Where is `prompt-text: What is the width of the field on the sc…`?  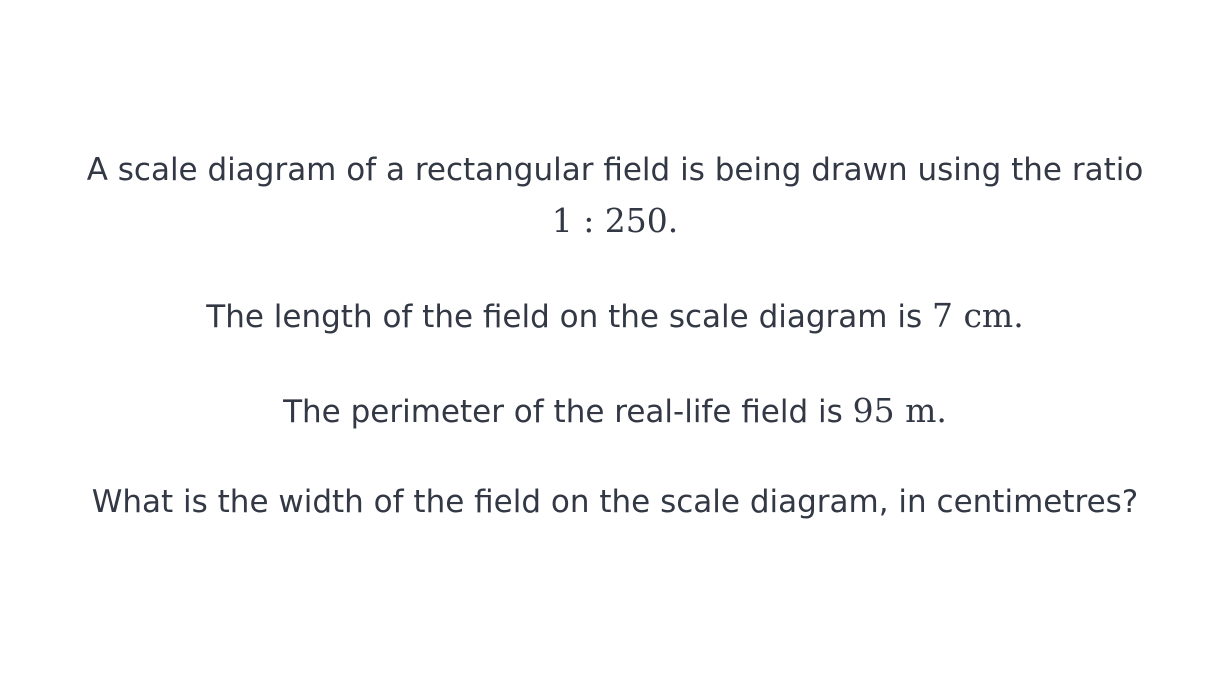
prompt-text: What is the width of the field on the sc… is located at coordinates (615, 502).